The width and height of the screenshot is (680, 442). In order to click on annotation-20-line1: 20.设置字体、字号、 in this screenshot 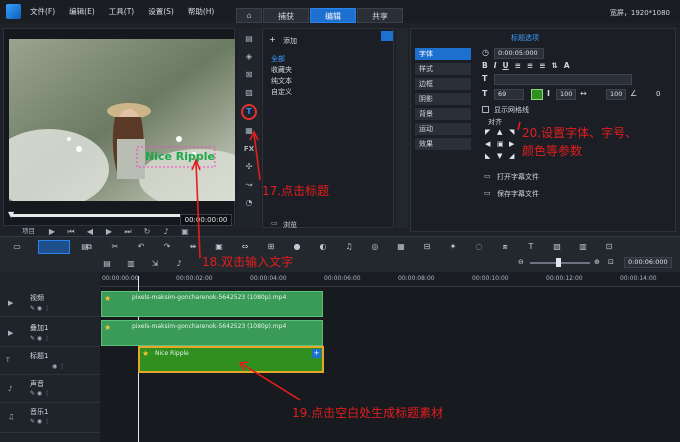, I will do `click(580, 133)`.